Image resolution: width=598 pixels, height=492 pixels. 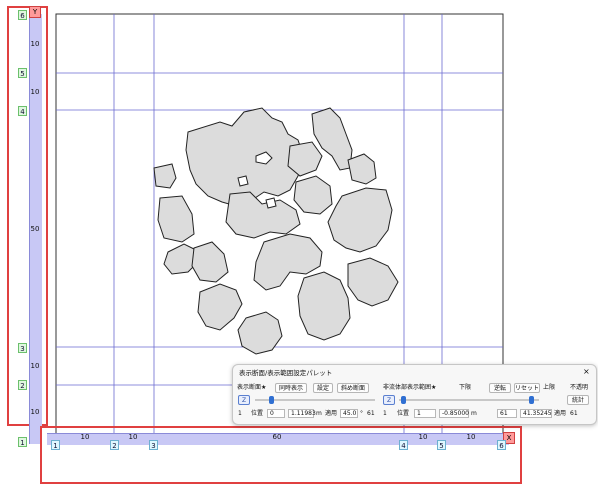 What do you see at coordinates (22, 385) in the screenshot?
I see `y-node-2: 2` at bounding box center [22, 385].